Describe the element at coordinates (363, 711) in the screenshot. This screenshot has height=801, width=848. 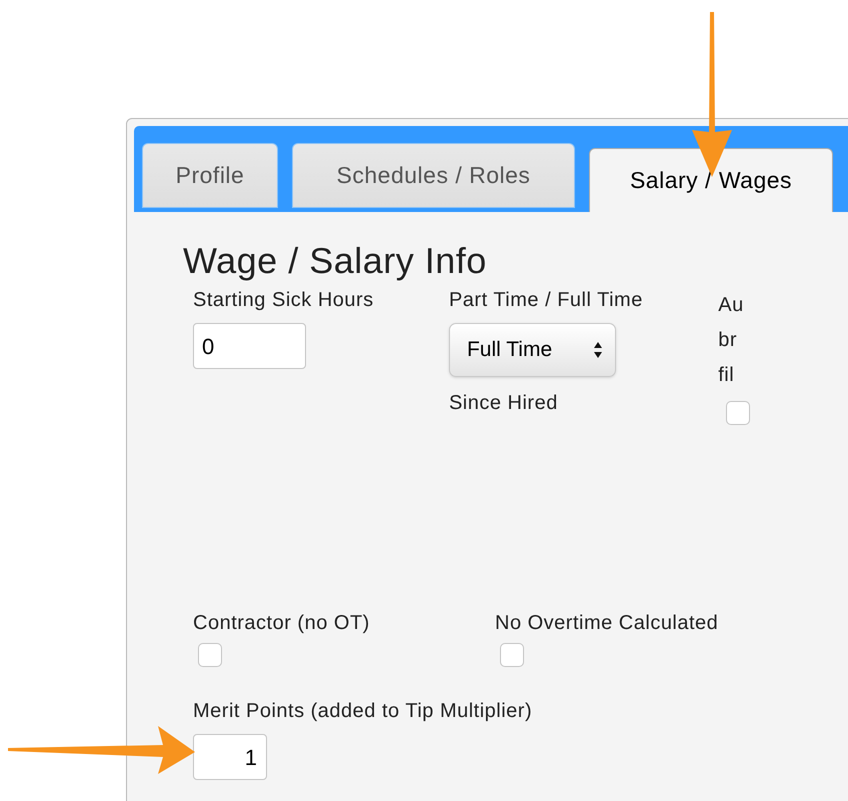
I see `field-label: Merit Points (added to Tip Multiplier)` at that location.